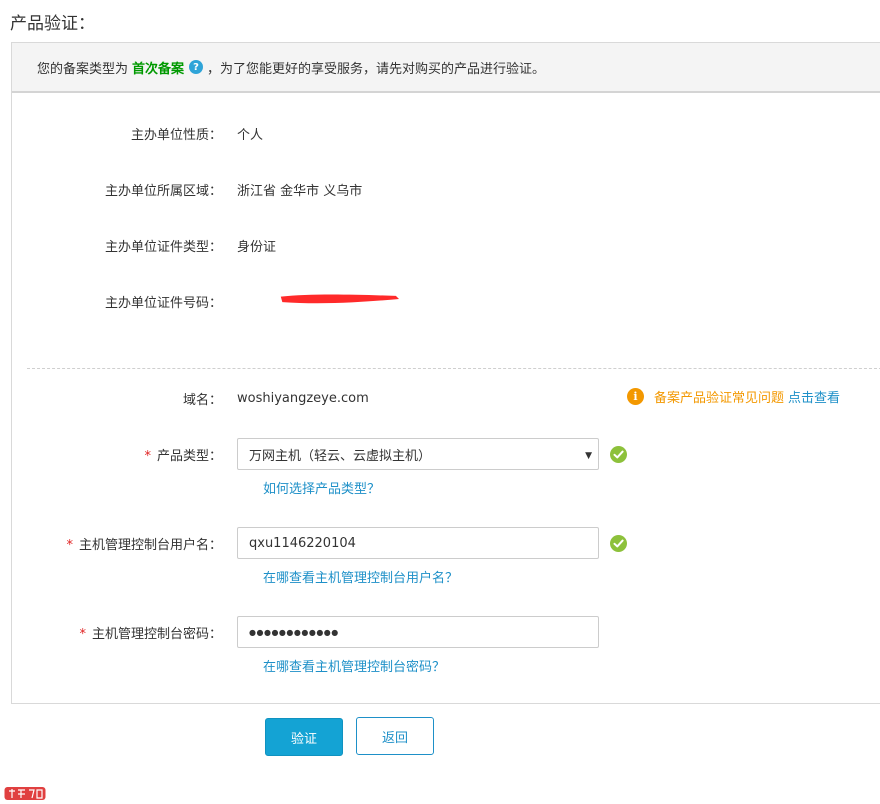  Describe the element at coordinates (163, 247) in the screenshot. I see `cert-type-label: 主办单位证件类型：` at that location.